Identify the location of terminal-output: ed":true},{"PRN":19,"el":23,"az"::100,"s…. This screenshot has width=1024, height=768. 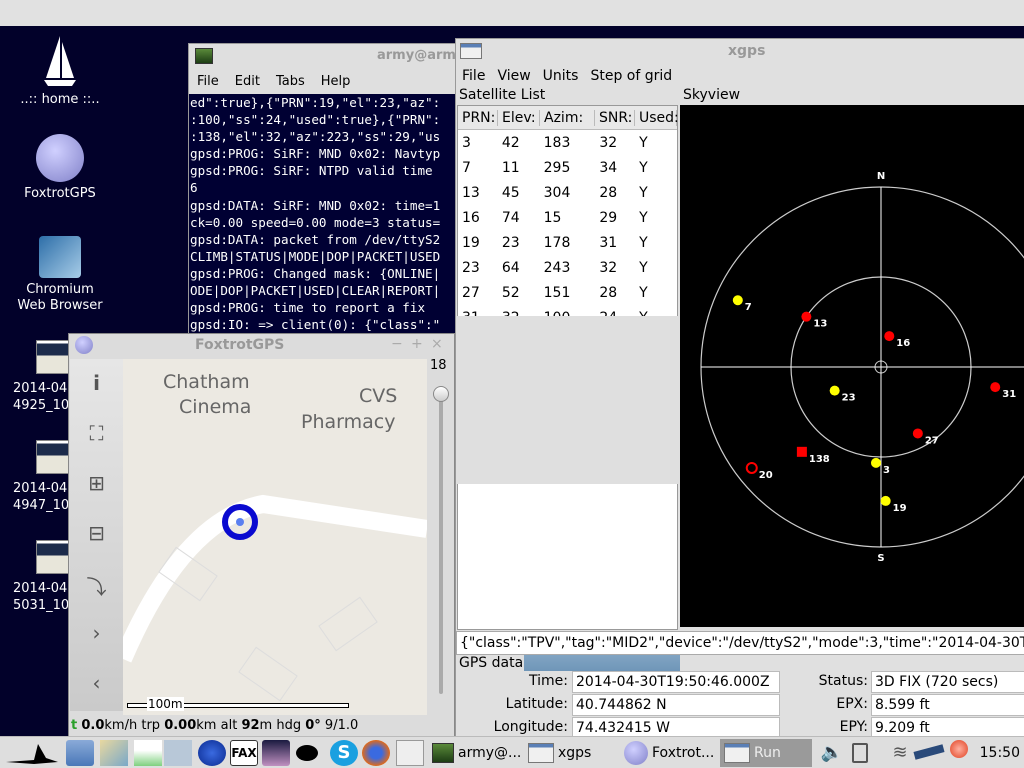
(328, 219).